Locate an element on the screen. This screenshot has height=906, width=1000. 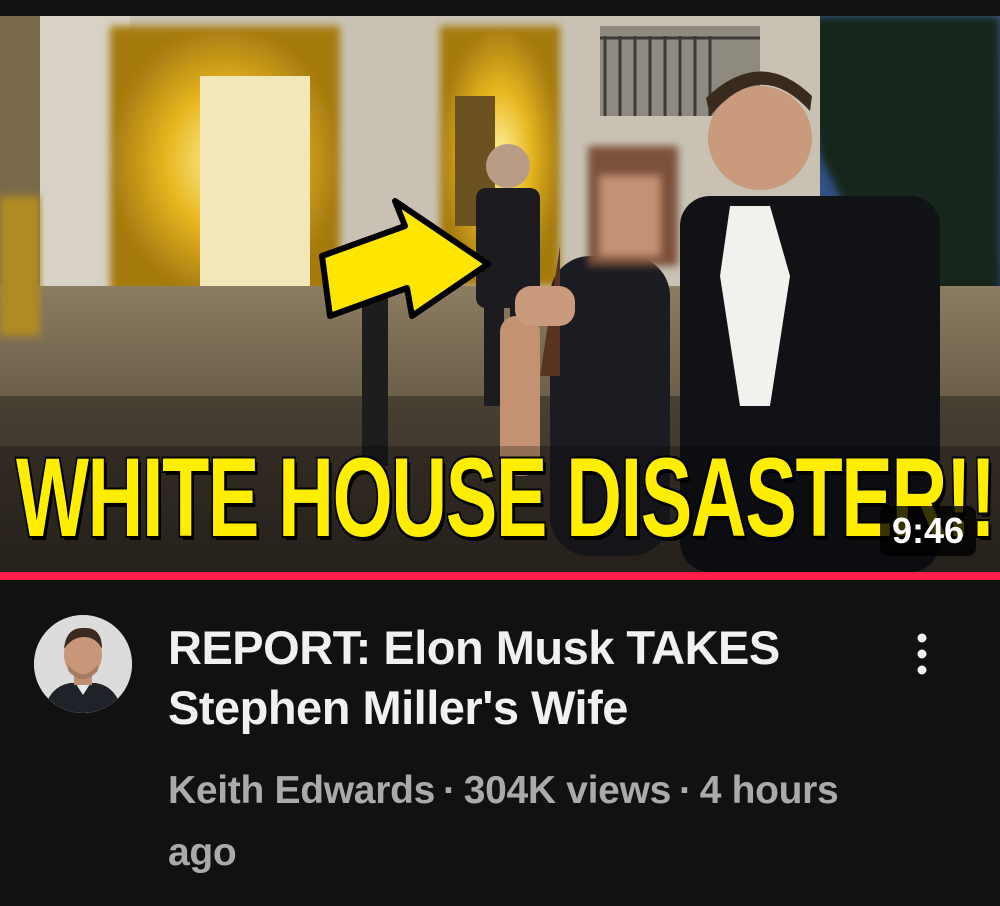
channel-avatar is located at coordinates (83, 664).